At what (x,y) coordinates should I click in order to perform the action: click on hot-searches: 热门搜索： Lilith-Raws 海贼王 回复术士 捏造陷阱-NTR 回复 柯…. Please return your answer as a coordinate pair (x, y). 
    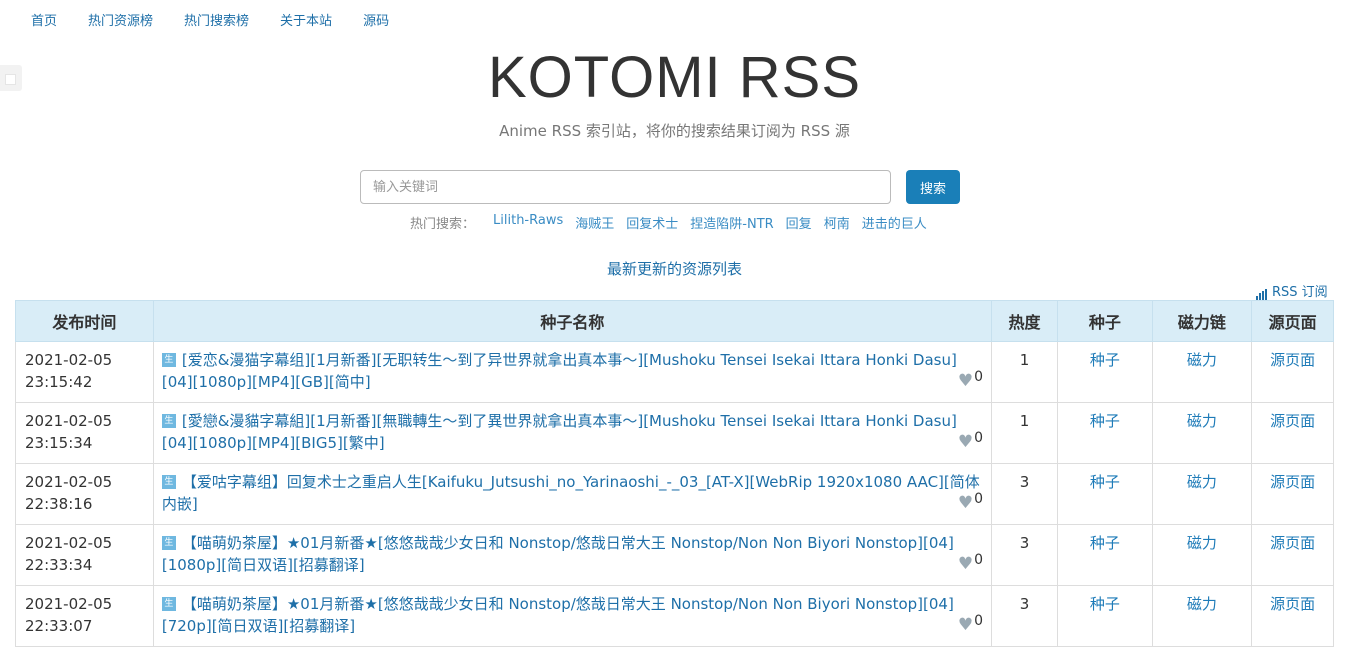
    Looking at the image, I should click on (674, 222).